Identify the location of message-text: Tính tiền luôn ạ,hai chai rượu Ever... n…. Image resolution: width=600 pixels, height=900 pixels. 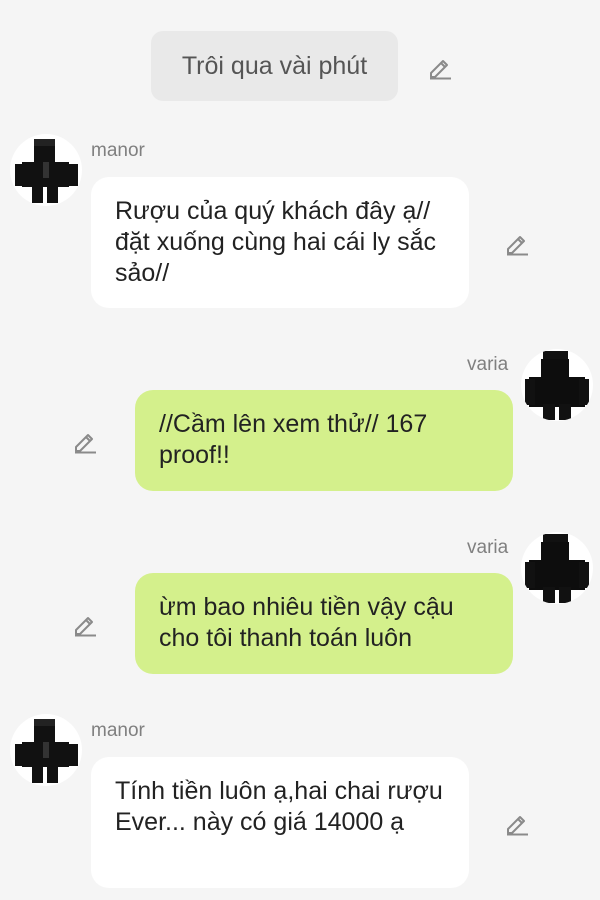
(279, 806).